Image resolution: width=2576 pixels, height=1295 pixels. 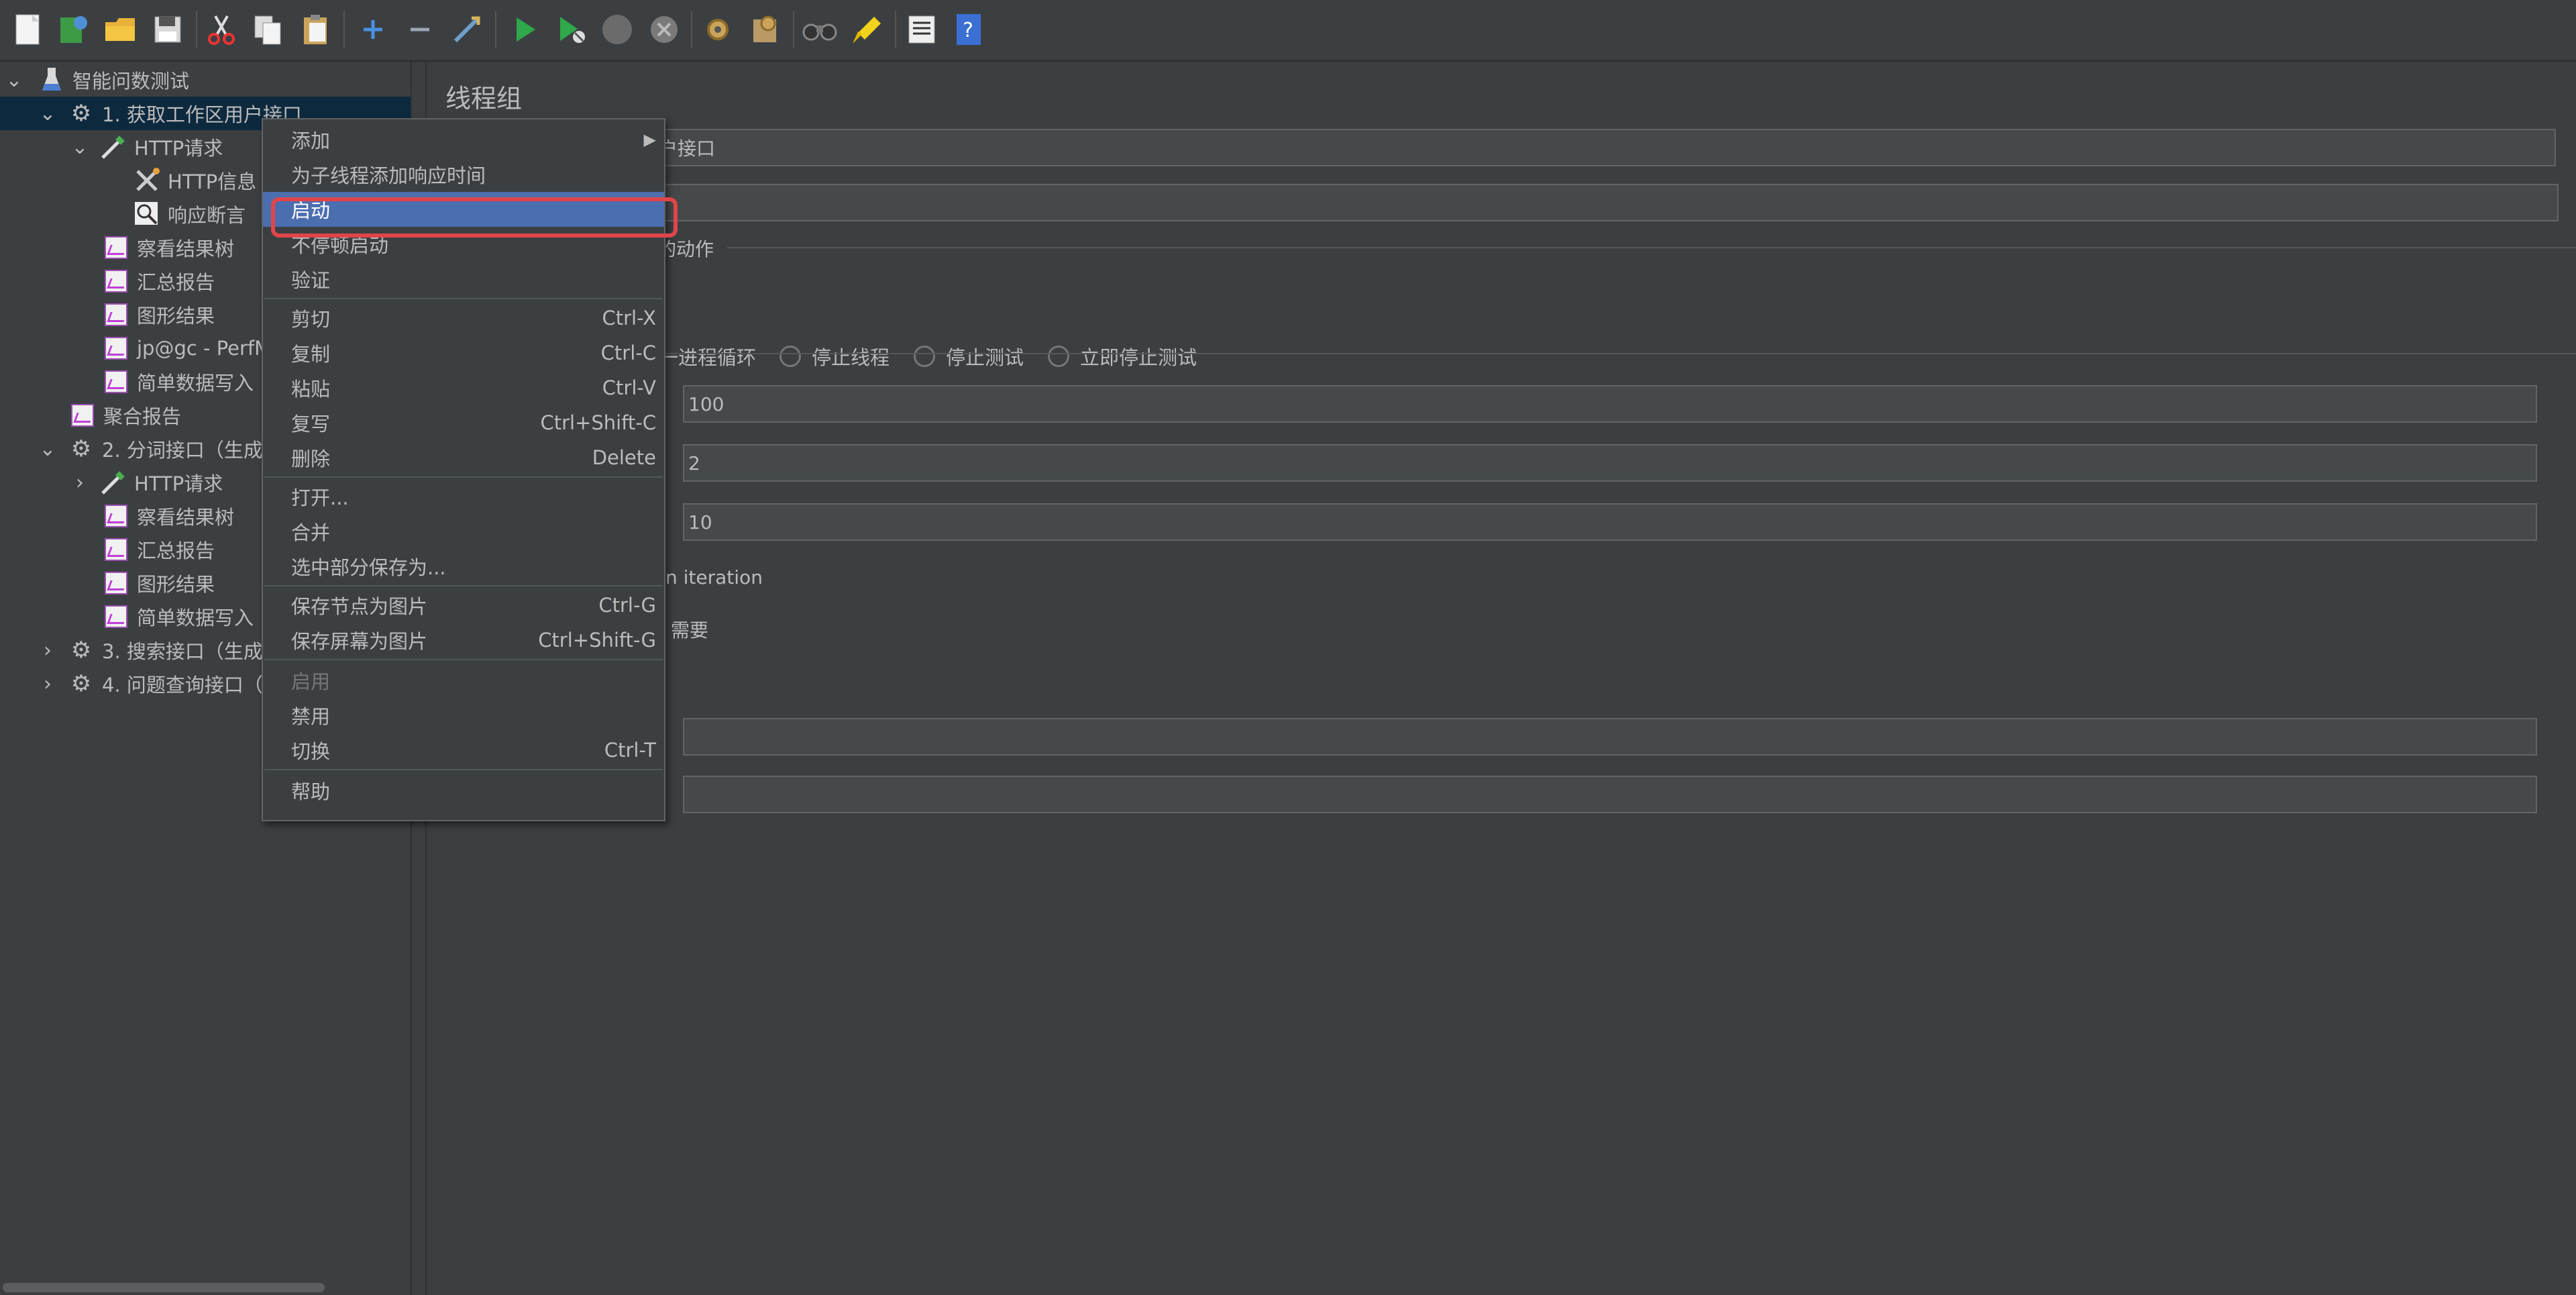 What do you see at coordinates (463, 279) in the screenshot?
I see `menu-item-validate: 验证` at bounding box center [463, 279].